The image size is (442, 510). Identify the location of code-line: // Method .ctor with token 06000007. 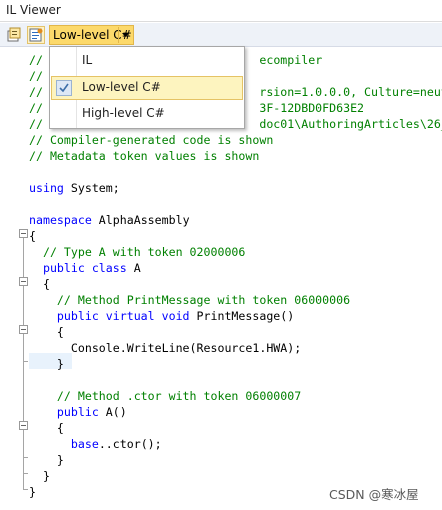
(165, 396).